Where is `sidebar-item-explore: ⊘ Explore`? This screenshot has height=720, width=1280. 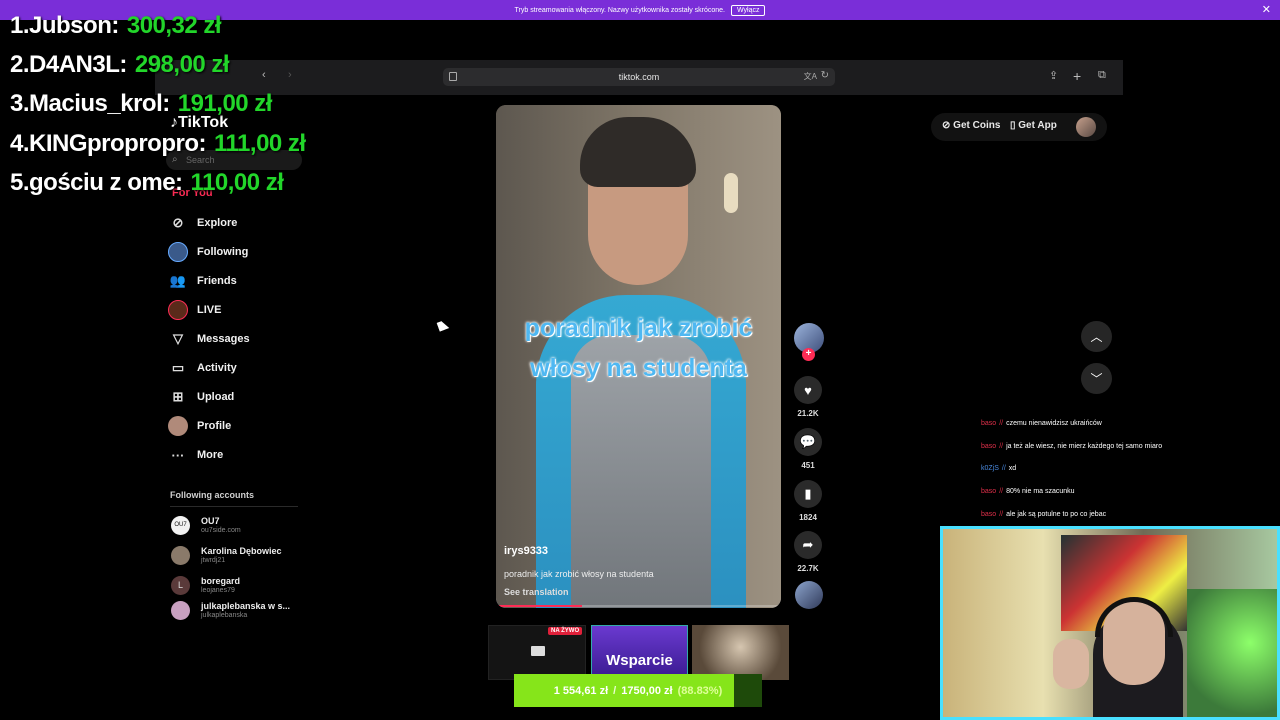
sidebar-item-explore: ⊘ Explore is located at coordinates (203, 223).